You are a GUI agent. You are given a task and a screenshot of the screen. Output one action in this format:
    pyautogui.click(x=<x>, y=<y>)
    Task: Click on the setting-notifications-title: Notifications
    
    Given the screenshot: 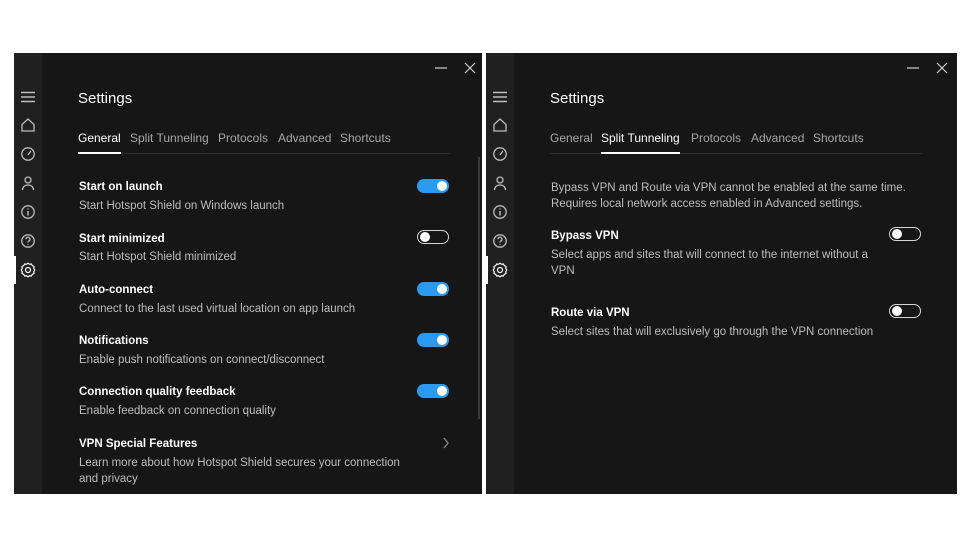 What is the action you would take?
    pyautogui.click(x=114, y=341)
    